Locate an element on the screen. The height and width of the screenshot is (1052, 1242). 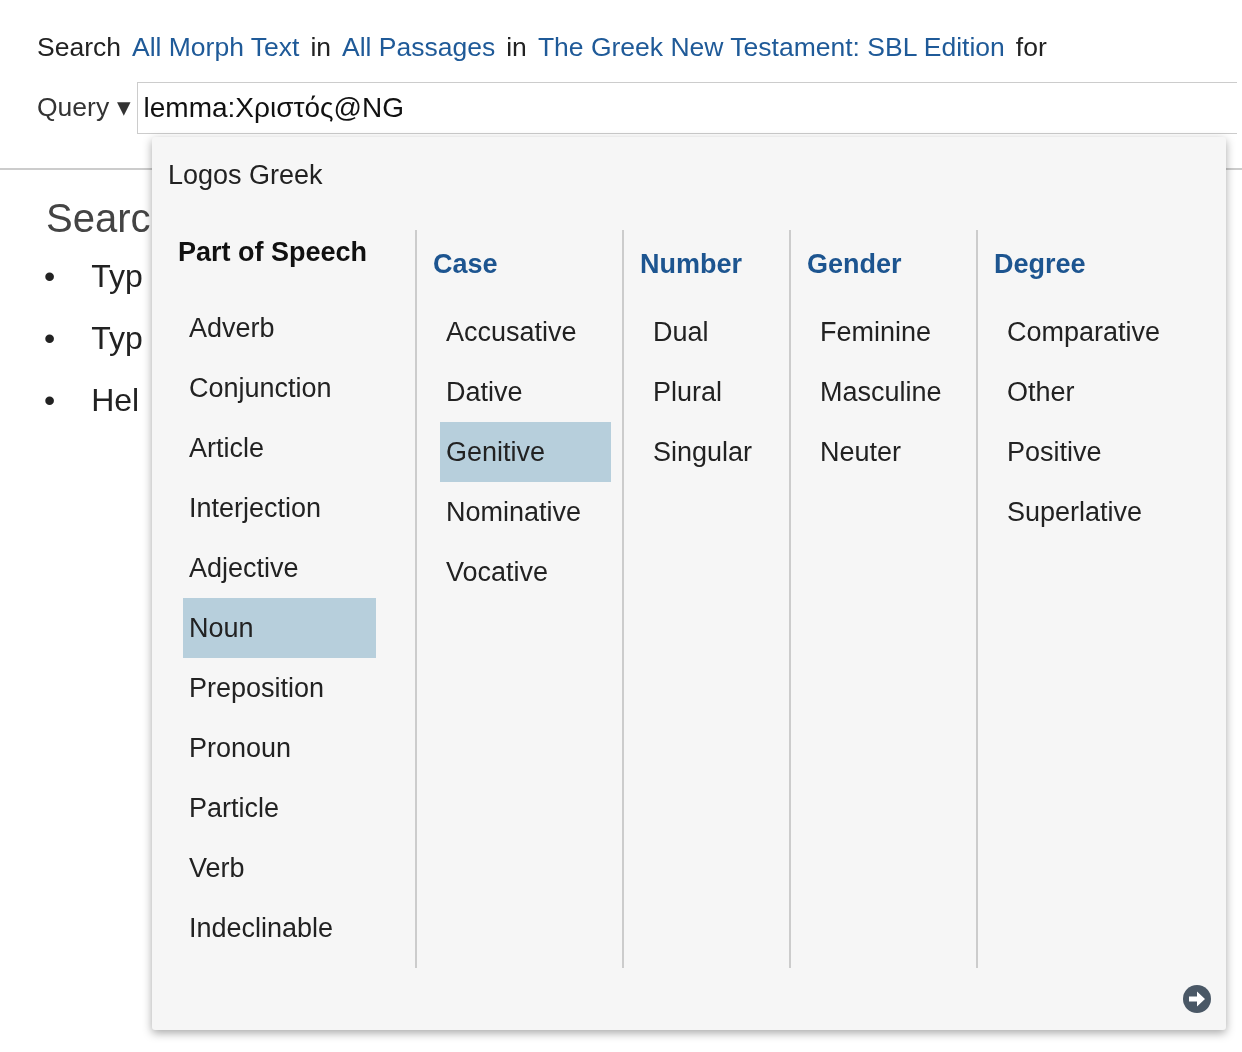
column-heading: Case is located at coordinates (466, 264).